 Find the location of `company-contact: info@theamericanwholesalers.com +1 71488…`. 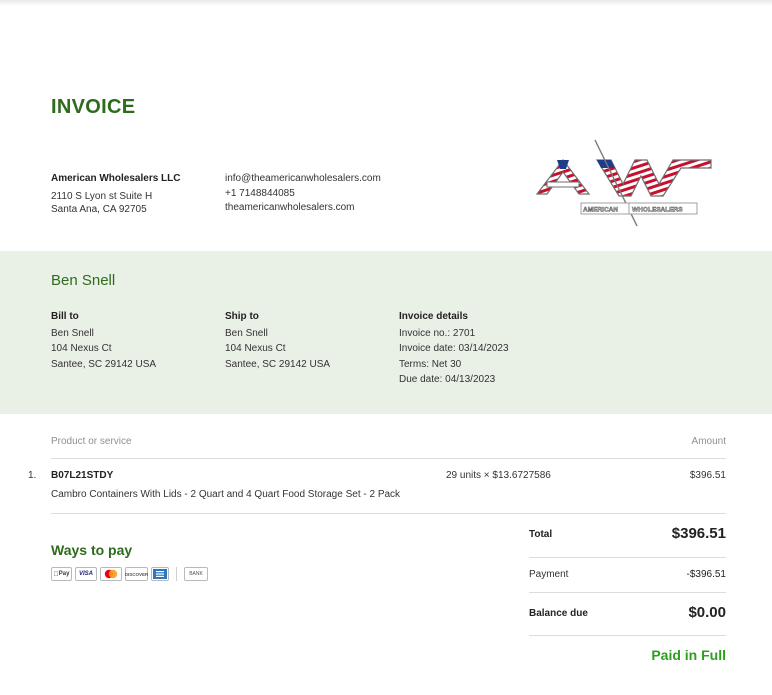

company-contact: info@theamericanwholesalers.com +1 71488… is located at coordinates (303, 194).